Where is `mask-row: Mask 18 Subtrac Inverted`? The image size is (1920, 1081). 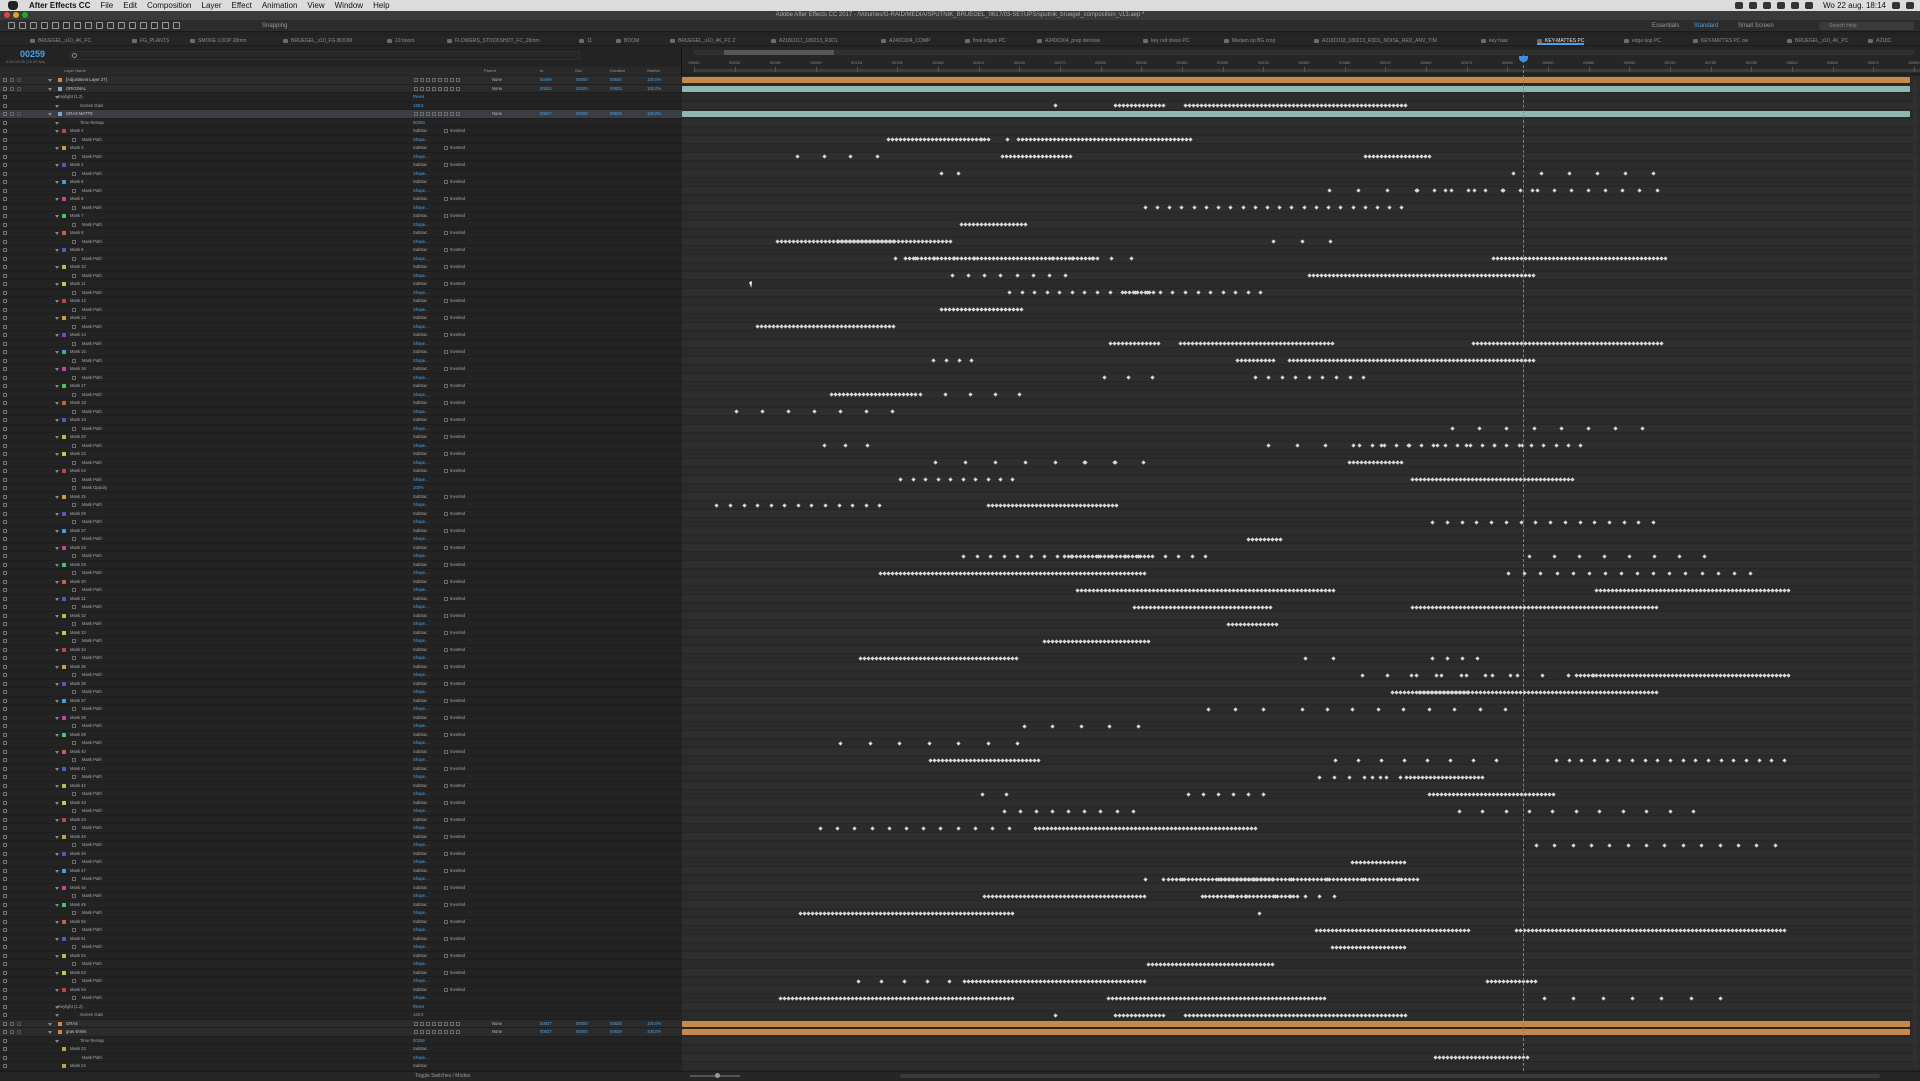
mask-row: Mask 18 Subtrac Inverted is located at coordinates (341, 403).